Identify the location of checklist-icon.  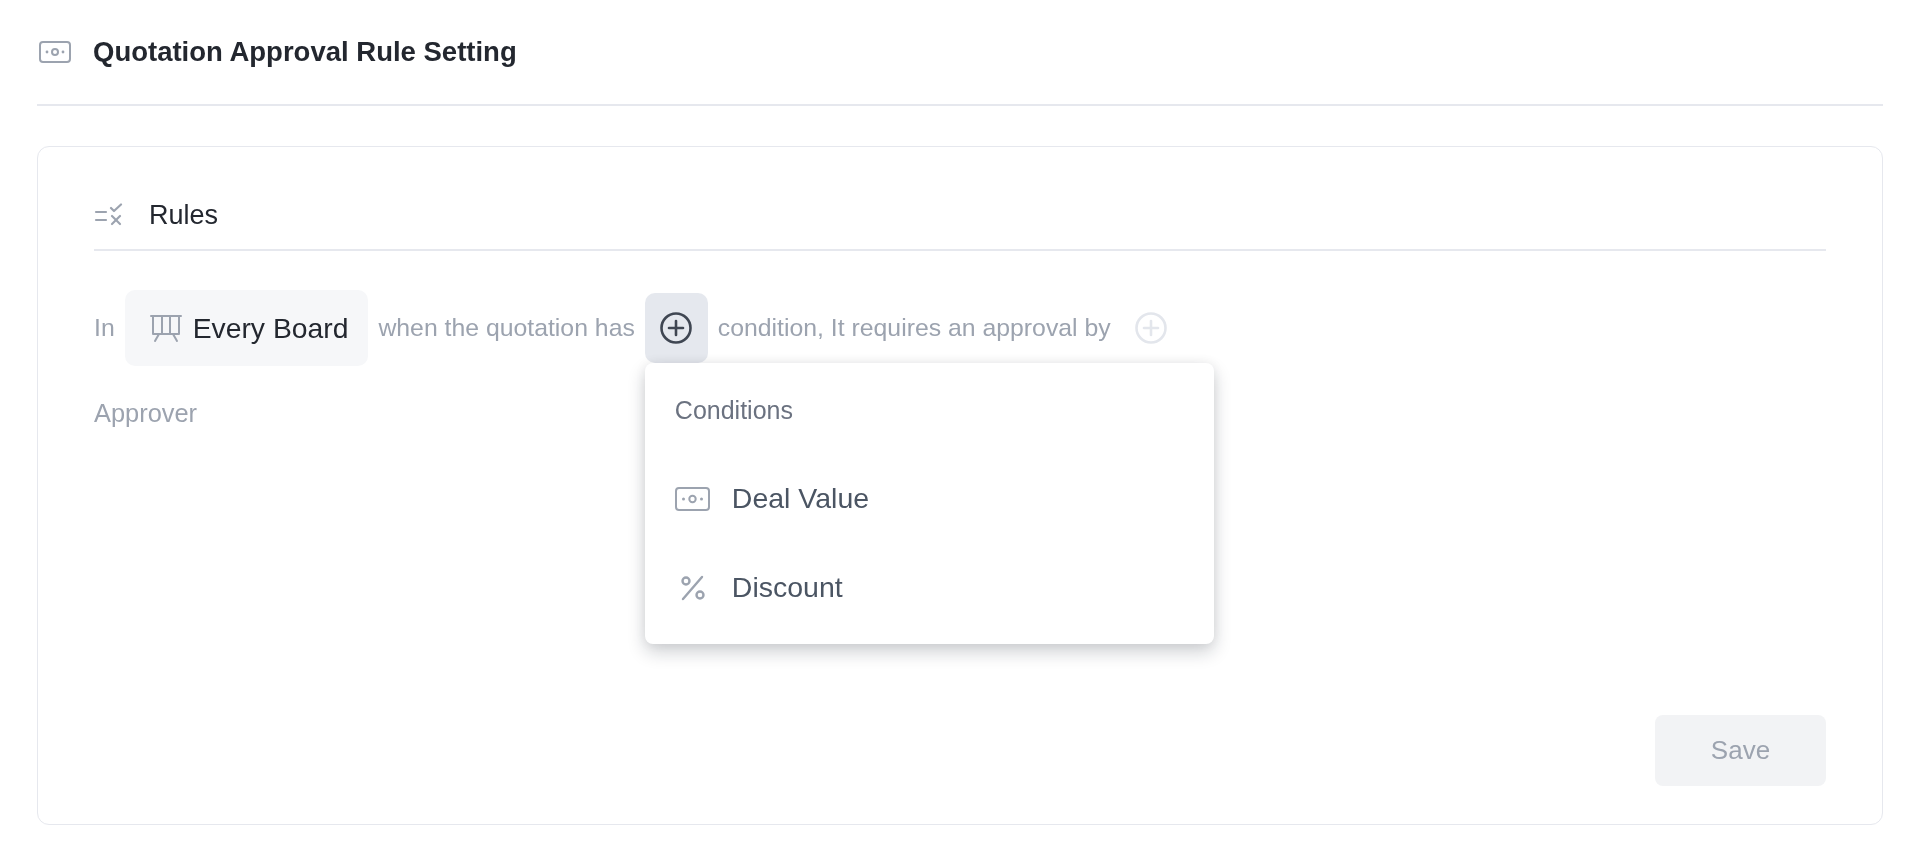
(109, 215).